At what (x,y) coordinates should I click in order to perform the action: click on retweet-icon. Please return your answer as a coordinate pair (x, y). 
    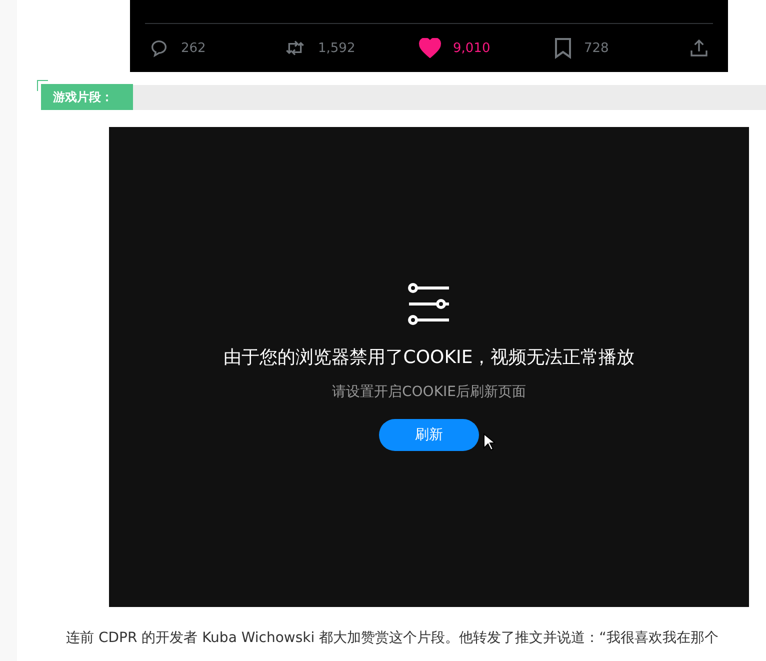
    Looking at the image, I should click on (295, 48).